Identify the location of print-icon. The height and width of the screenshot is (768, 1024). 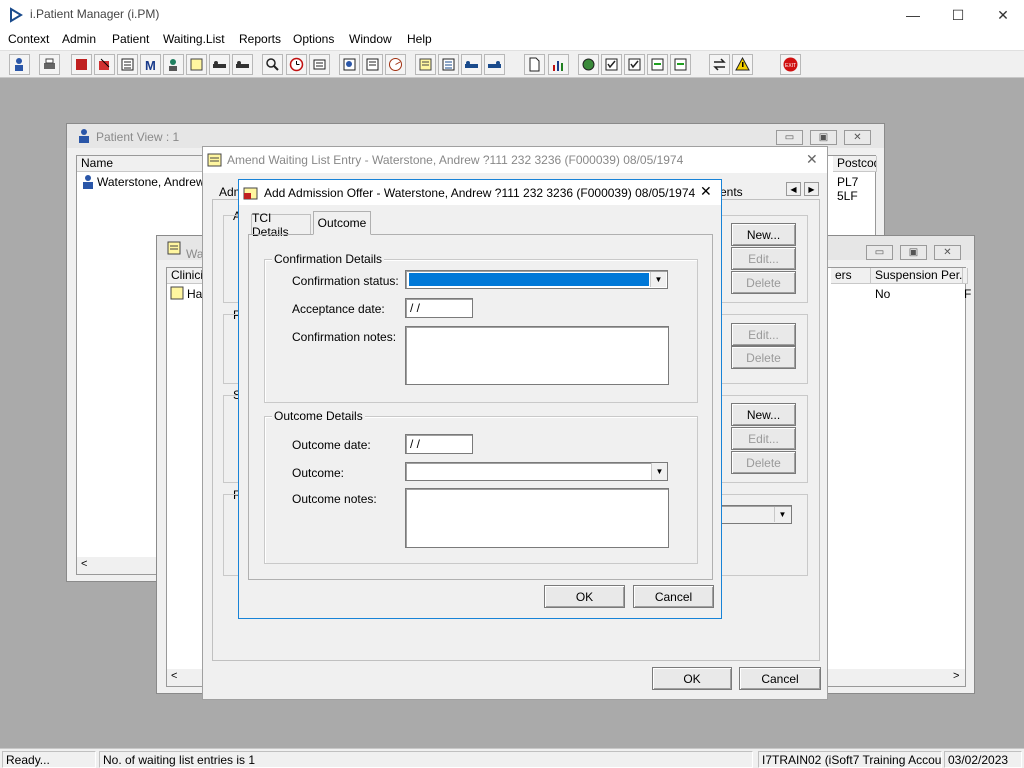
(49, 64).